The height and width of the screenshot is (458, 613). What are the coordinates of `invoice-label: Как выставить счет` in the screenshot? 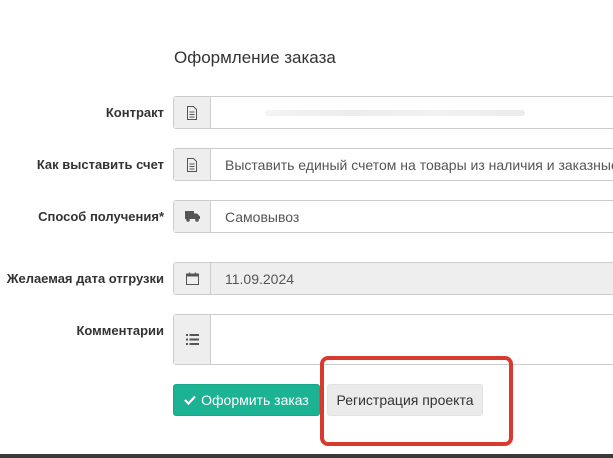 It's located at (100, 164).